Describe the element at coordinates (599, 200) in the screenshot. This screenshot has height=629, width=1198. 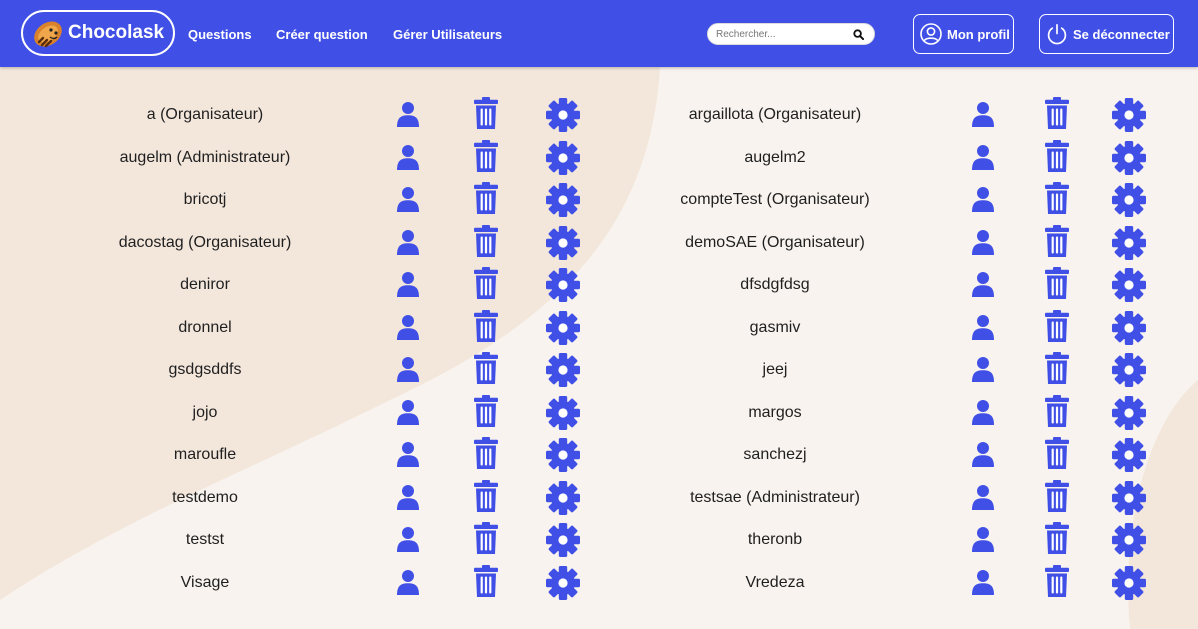
I see `user-row: compteTest (Organisateur)` at that location.